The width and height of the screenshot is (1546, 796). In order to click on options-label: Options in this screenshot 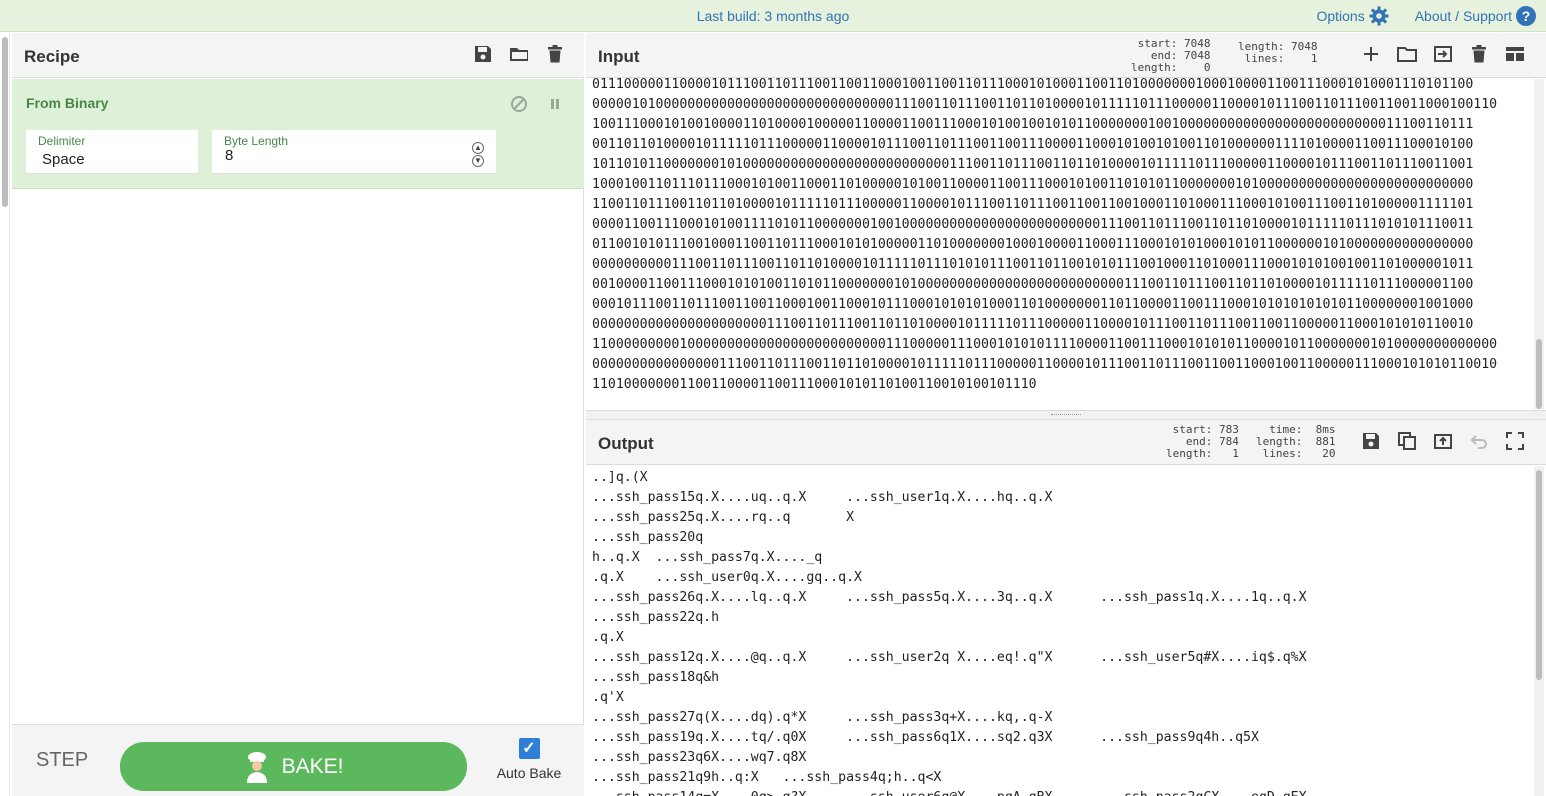, I will do `click(1340, 16)`.